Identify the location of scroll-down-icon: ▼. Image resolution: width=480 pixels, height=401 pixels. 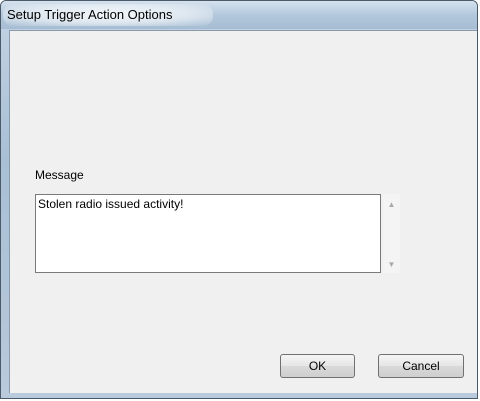
(391, 264).